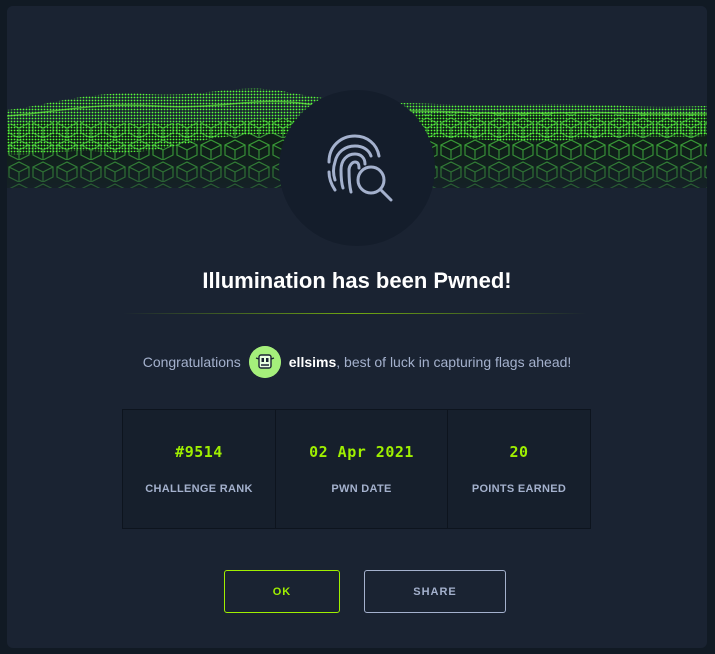 The width and height of the screenshot is (715, 654). What do you see at coordinates (519, 469) in the screenshot?
I see `stat-points-earned: 20 POINTS EARNED` at bounding box center [519, 469].